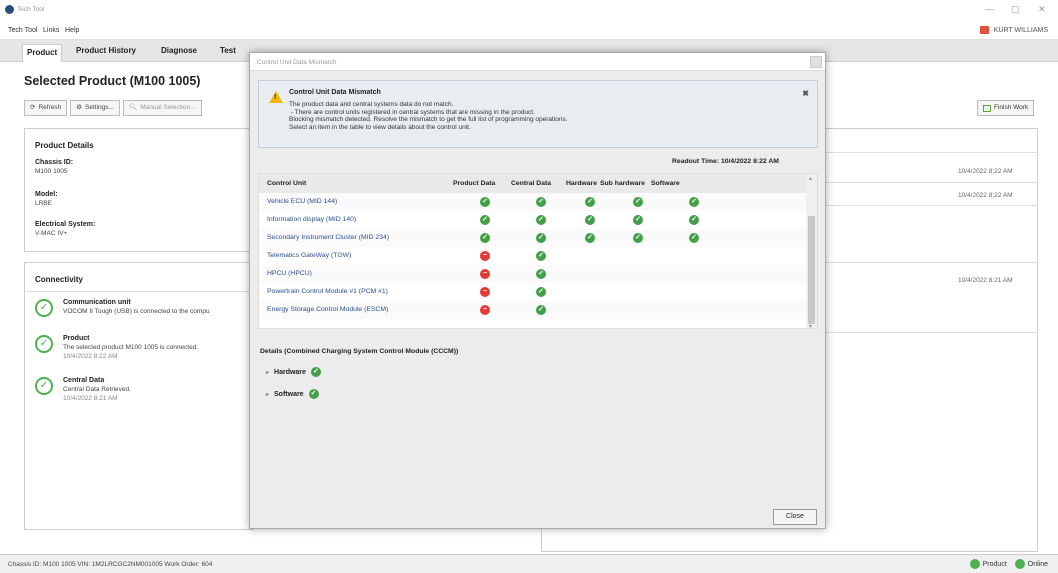  I want to click on product-status: Product, so click(988, 564).